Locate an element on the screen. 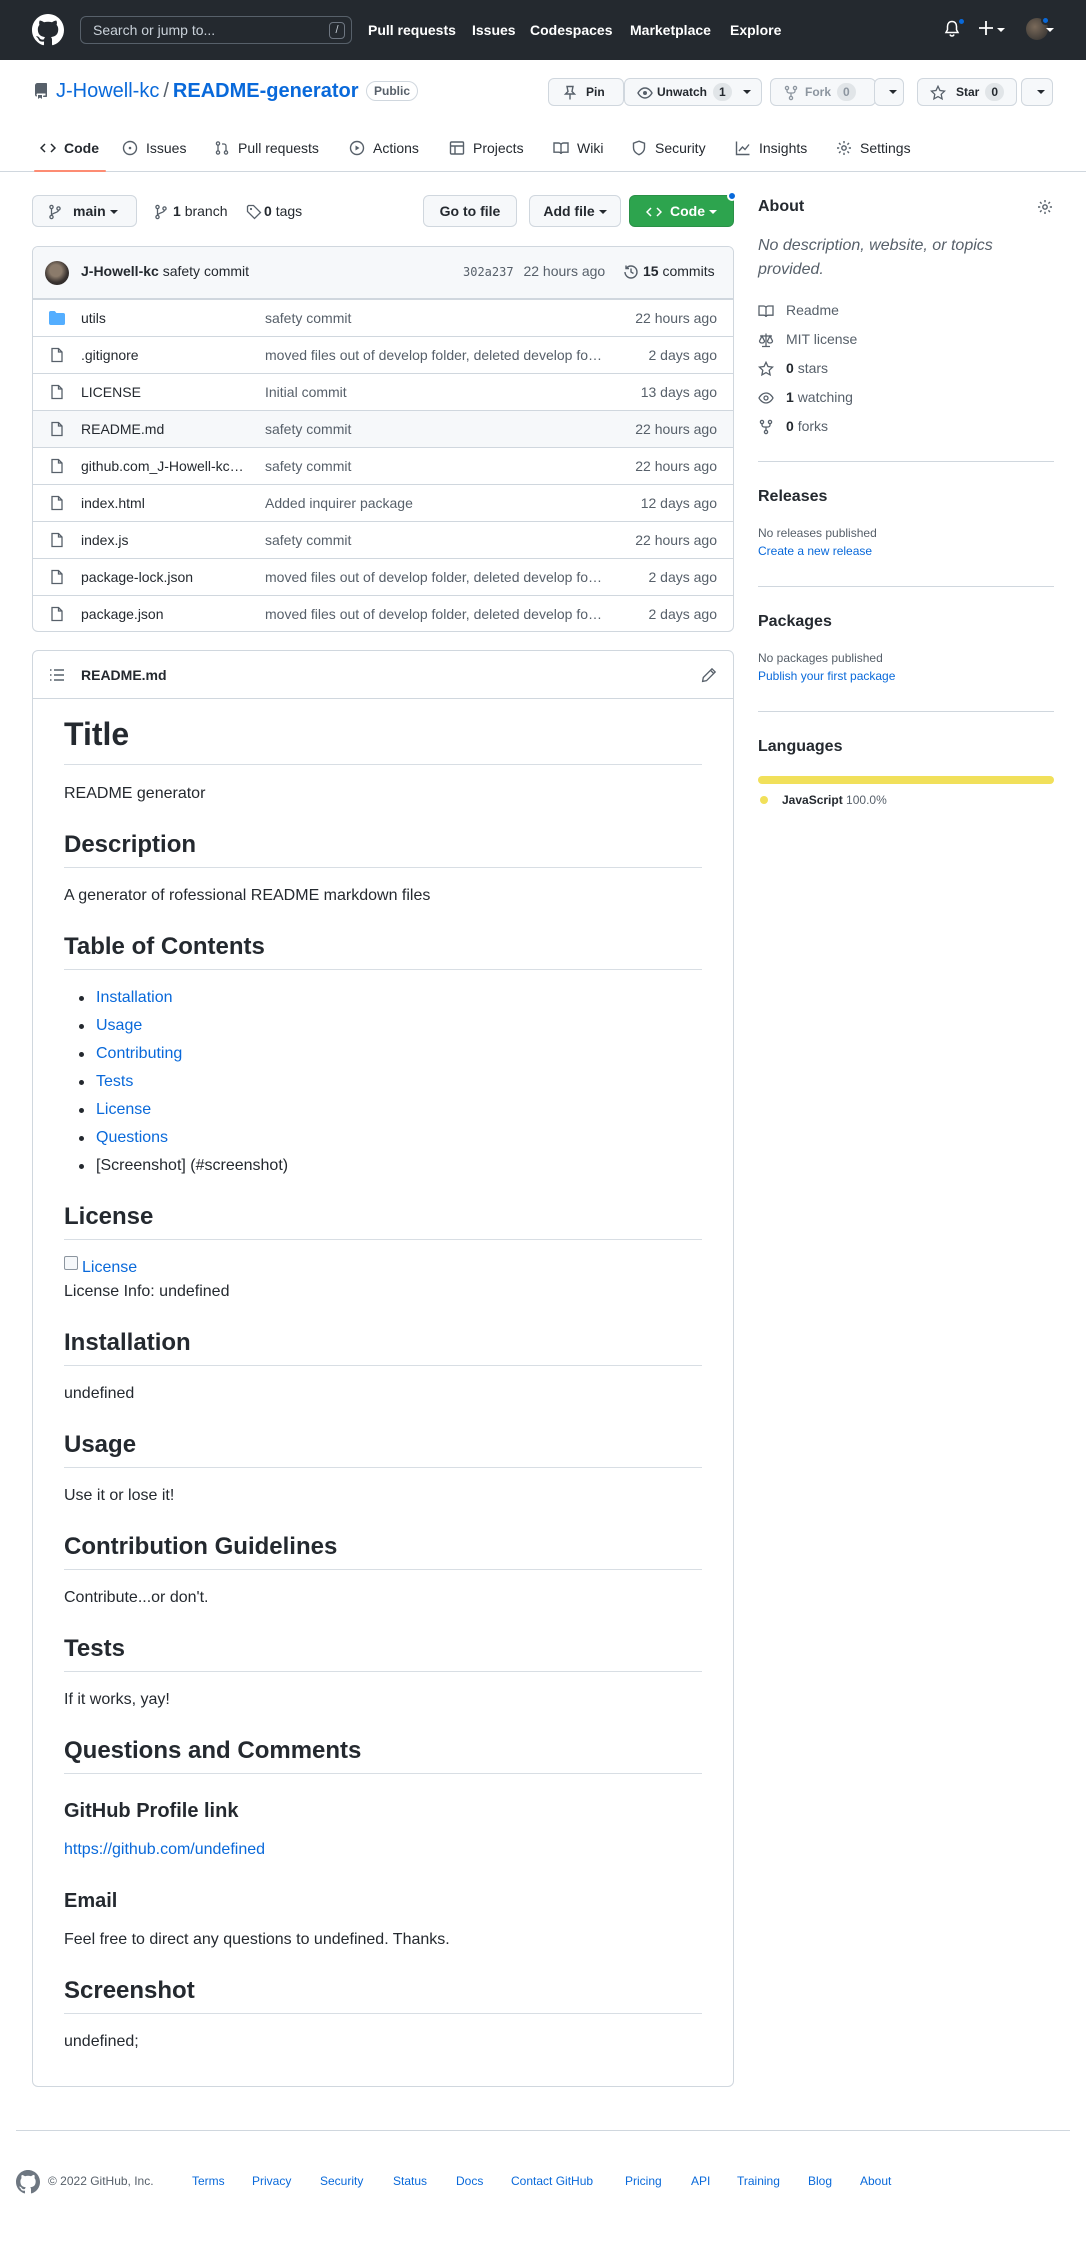 The image size is (1086, 2244). pin-button: Pin is located at coordinates (586, 92).